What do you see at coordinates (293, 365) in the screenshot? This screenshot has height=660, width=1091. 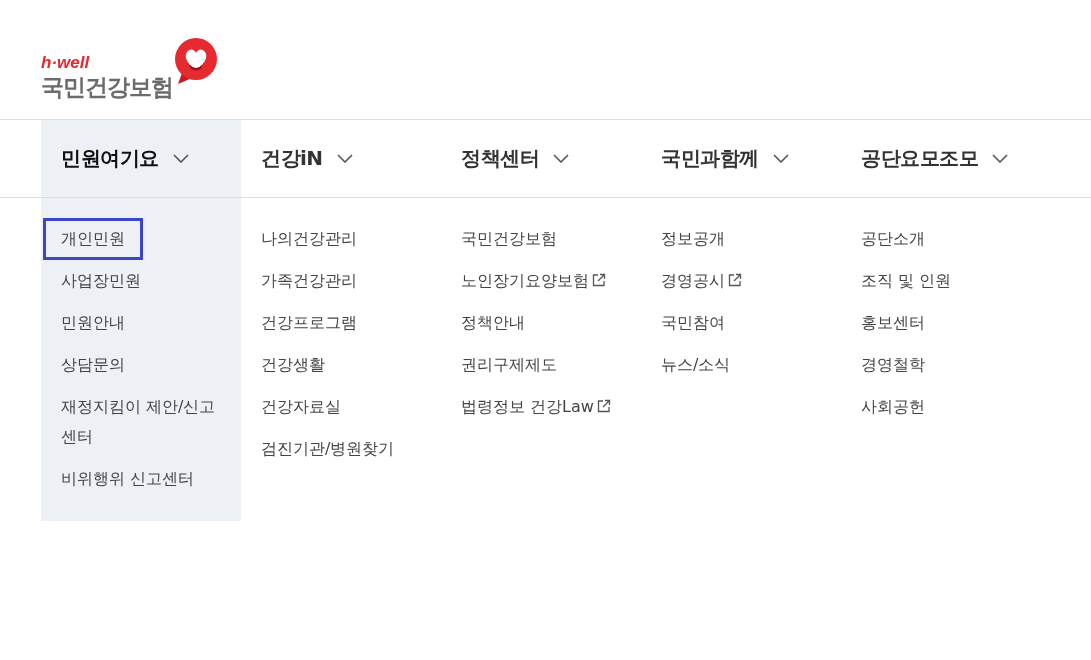 I see `submenu-link: 건강생활` at bounding box center [293, 365].